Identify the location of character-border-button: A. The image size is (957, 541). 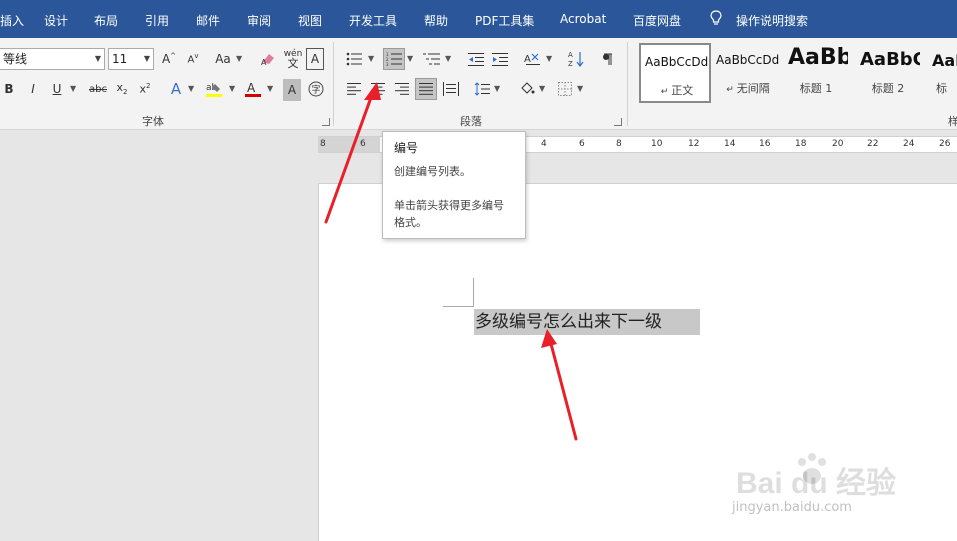
(315, 59).